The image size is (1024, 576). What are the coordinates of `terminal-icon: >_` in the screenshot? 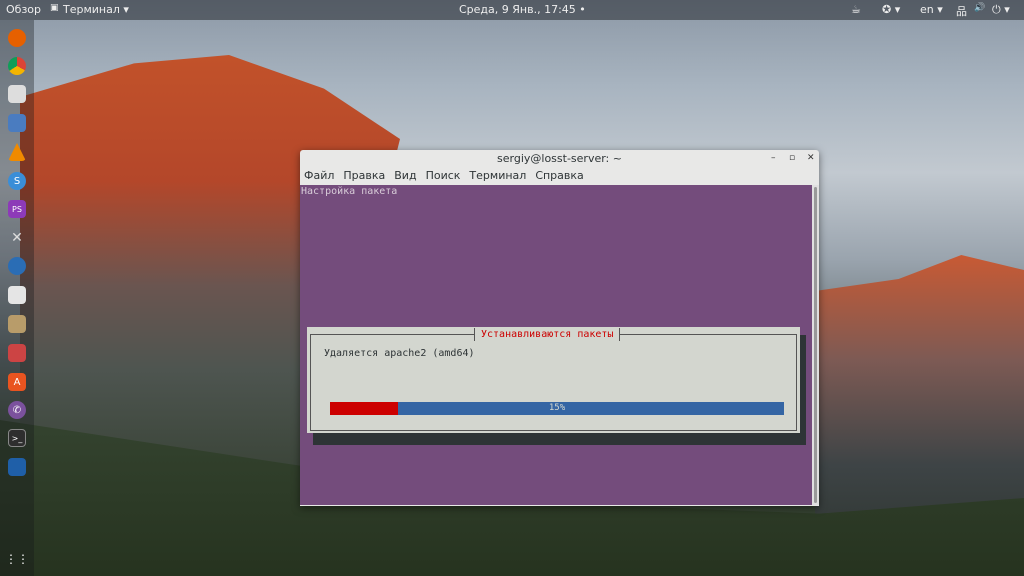 It's located at (17, 438).